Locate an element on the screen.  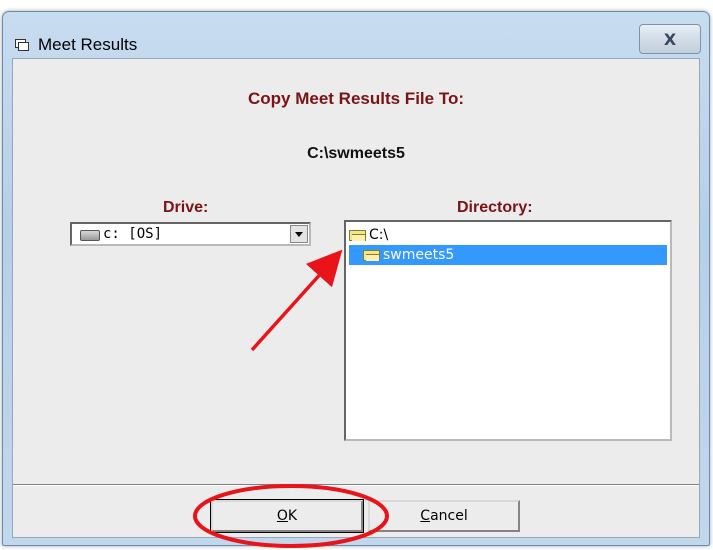
target-path: C:\swmeets5 is located at coordinates (356, 153).